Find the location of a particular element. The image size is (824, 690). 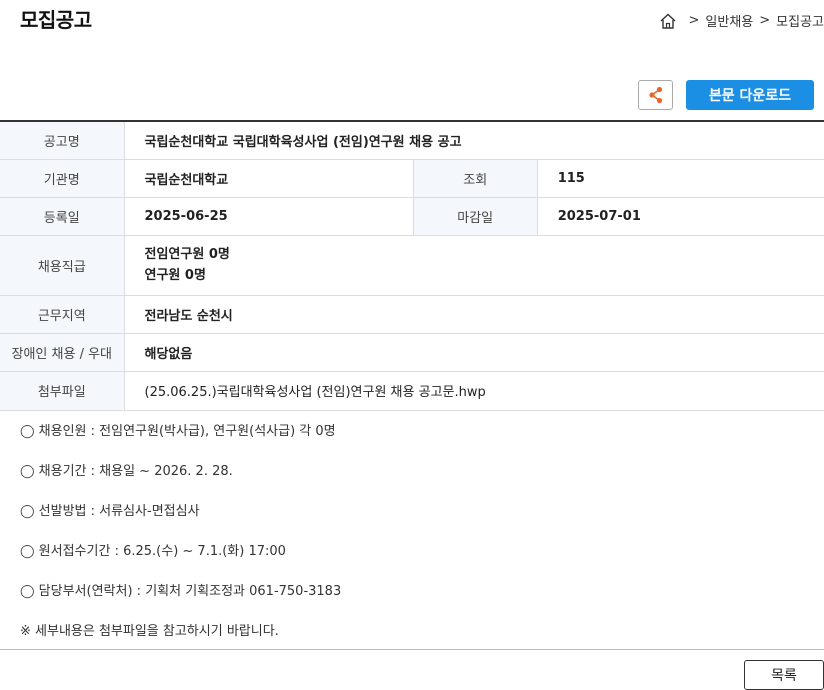

disability-label: 장애인 채용 / 우대 is located at coordinates (62, 352).